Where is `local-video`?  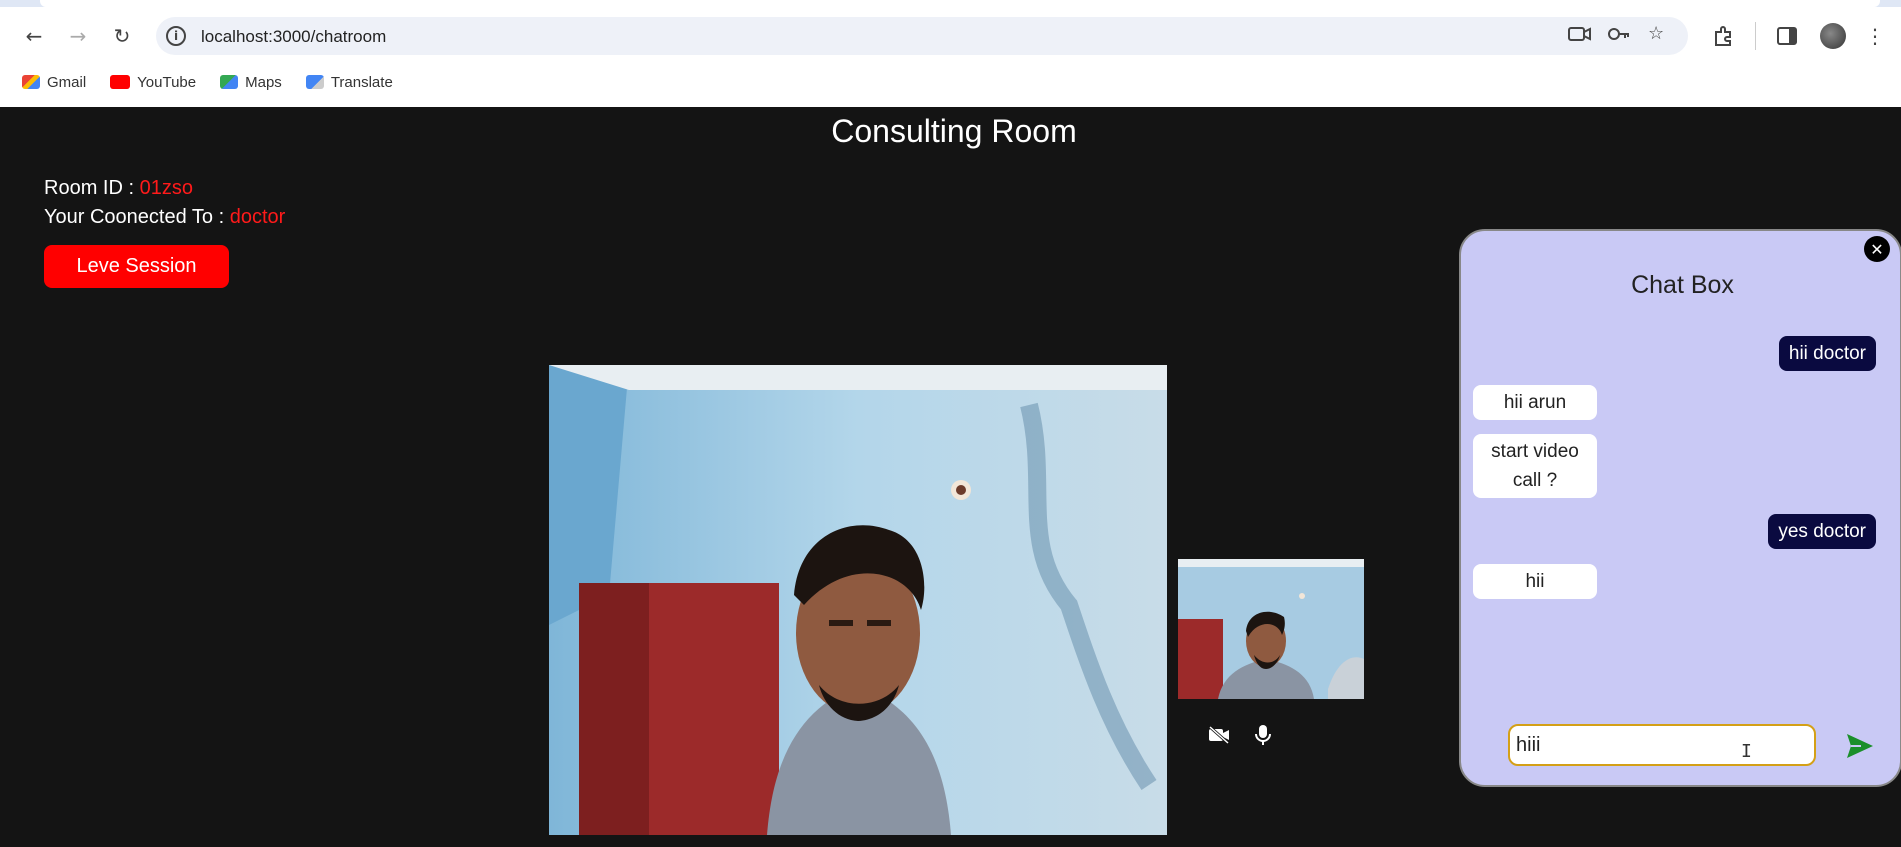 local-video is located at coordinates (1271, 629).